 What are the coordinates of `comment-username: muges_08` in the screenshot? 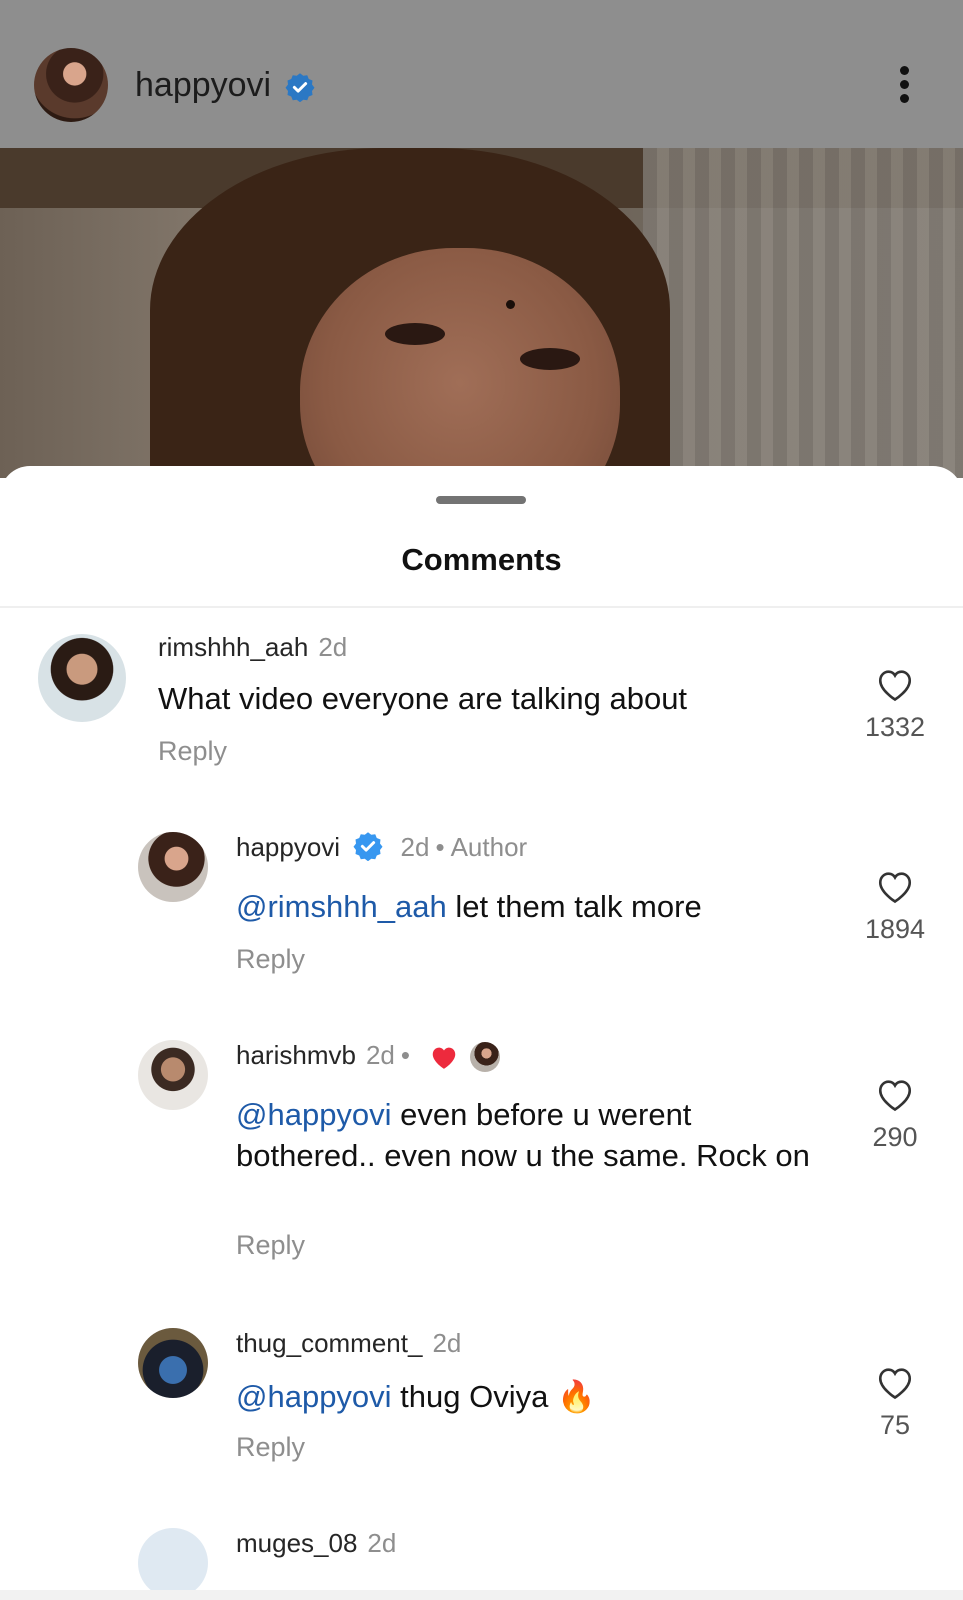 It's located at (296, 1543).